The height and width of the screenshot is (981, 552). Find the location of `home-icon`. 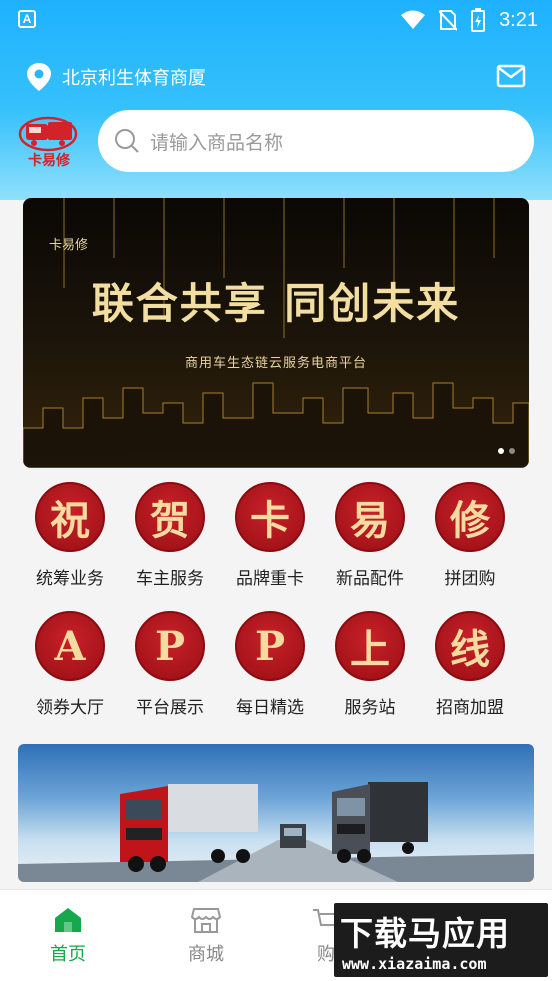

home-icon is located at coordinates (68, 920).